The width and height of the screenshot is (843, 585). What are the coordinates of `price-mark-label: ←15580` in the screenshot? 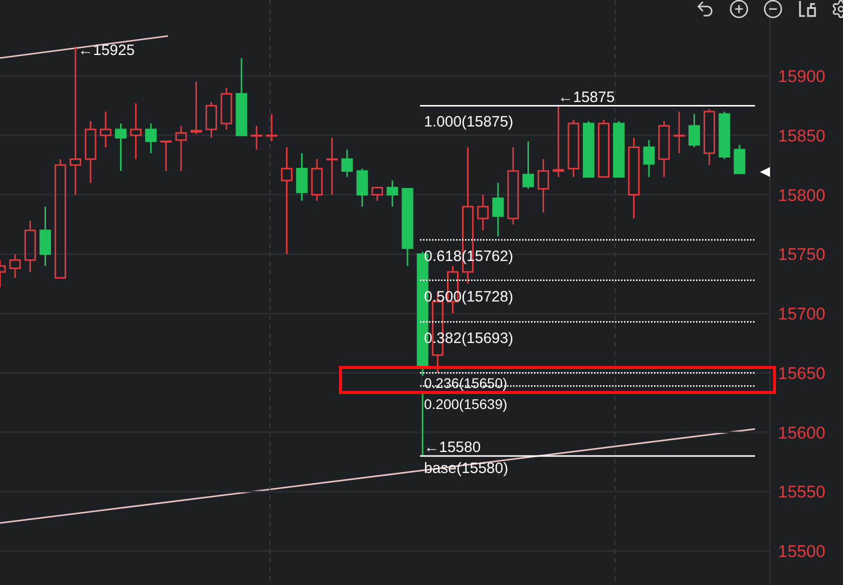 It's located at (452, 447).